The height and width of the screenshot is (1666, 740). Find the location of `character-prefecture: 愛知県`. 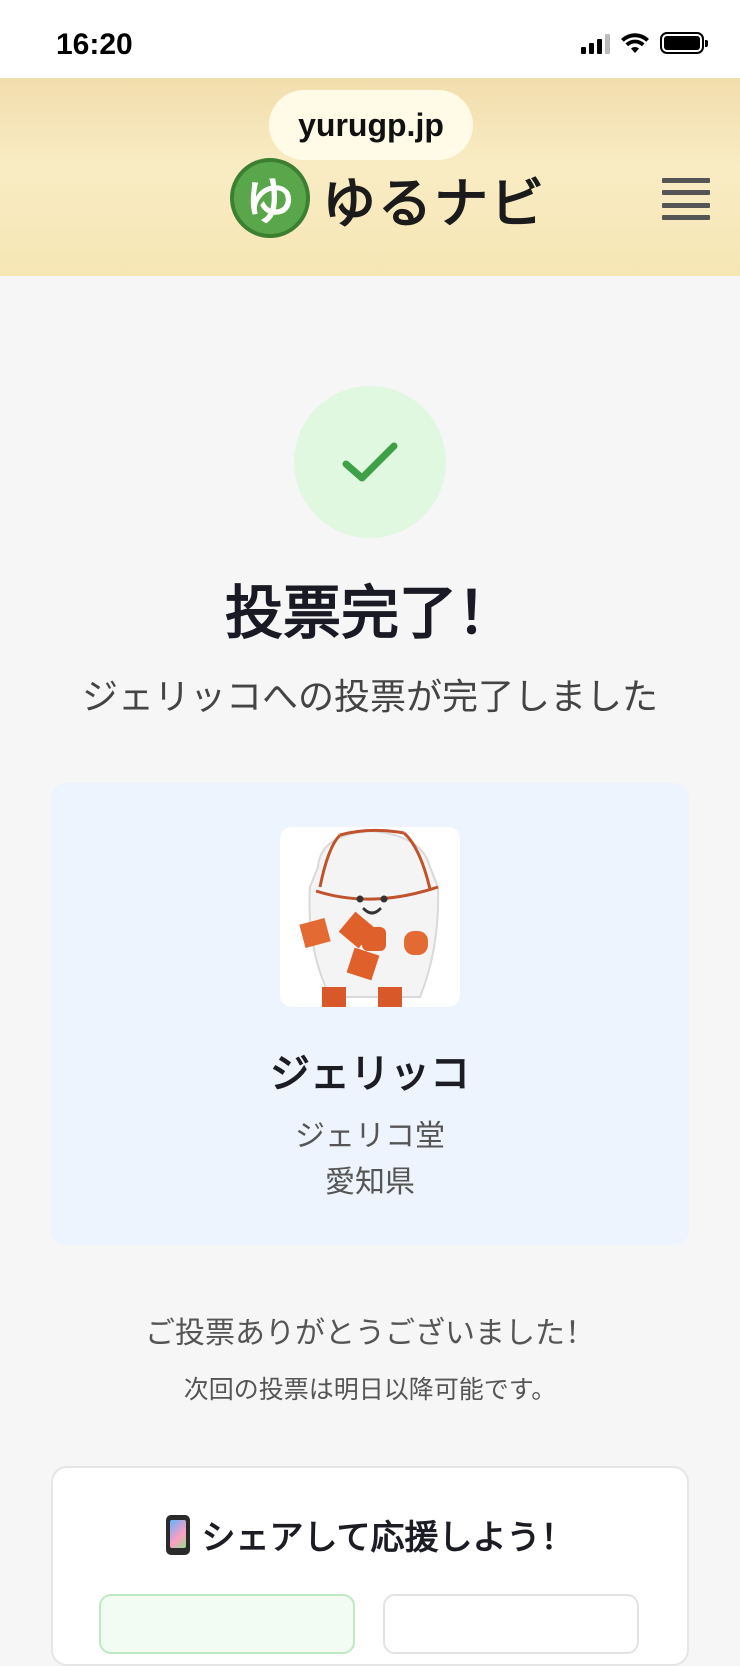

character-prefecture: 愛知県 is located at coordinates (370, 1182).